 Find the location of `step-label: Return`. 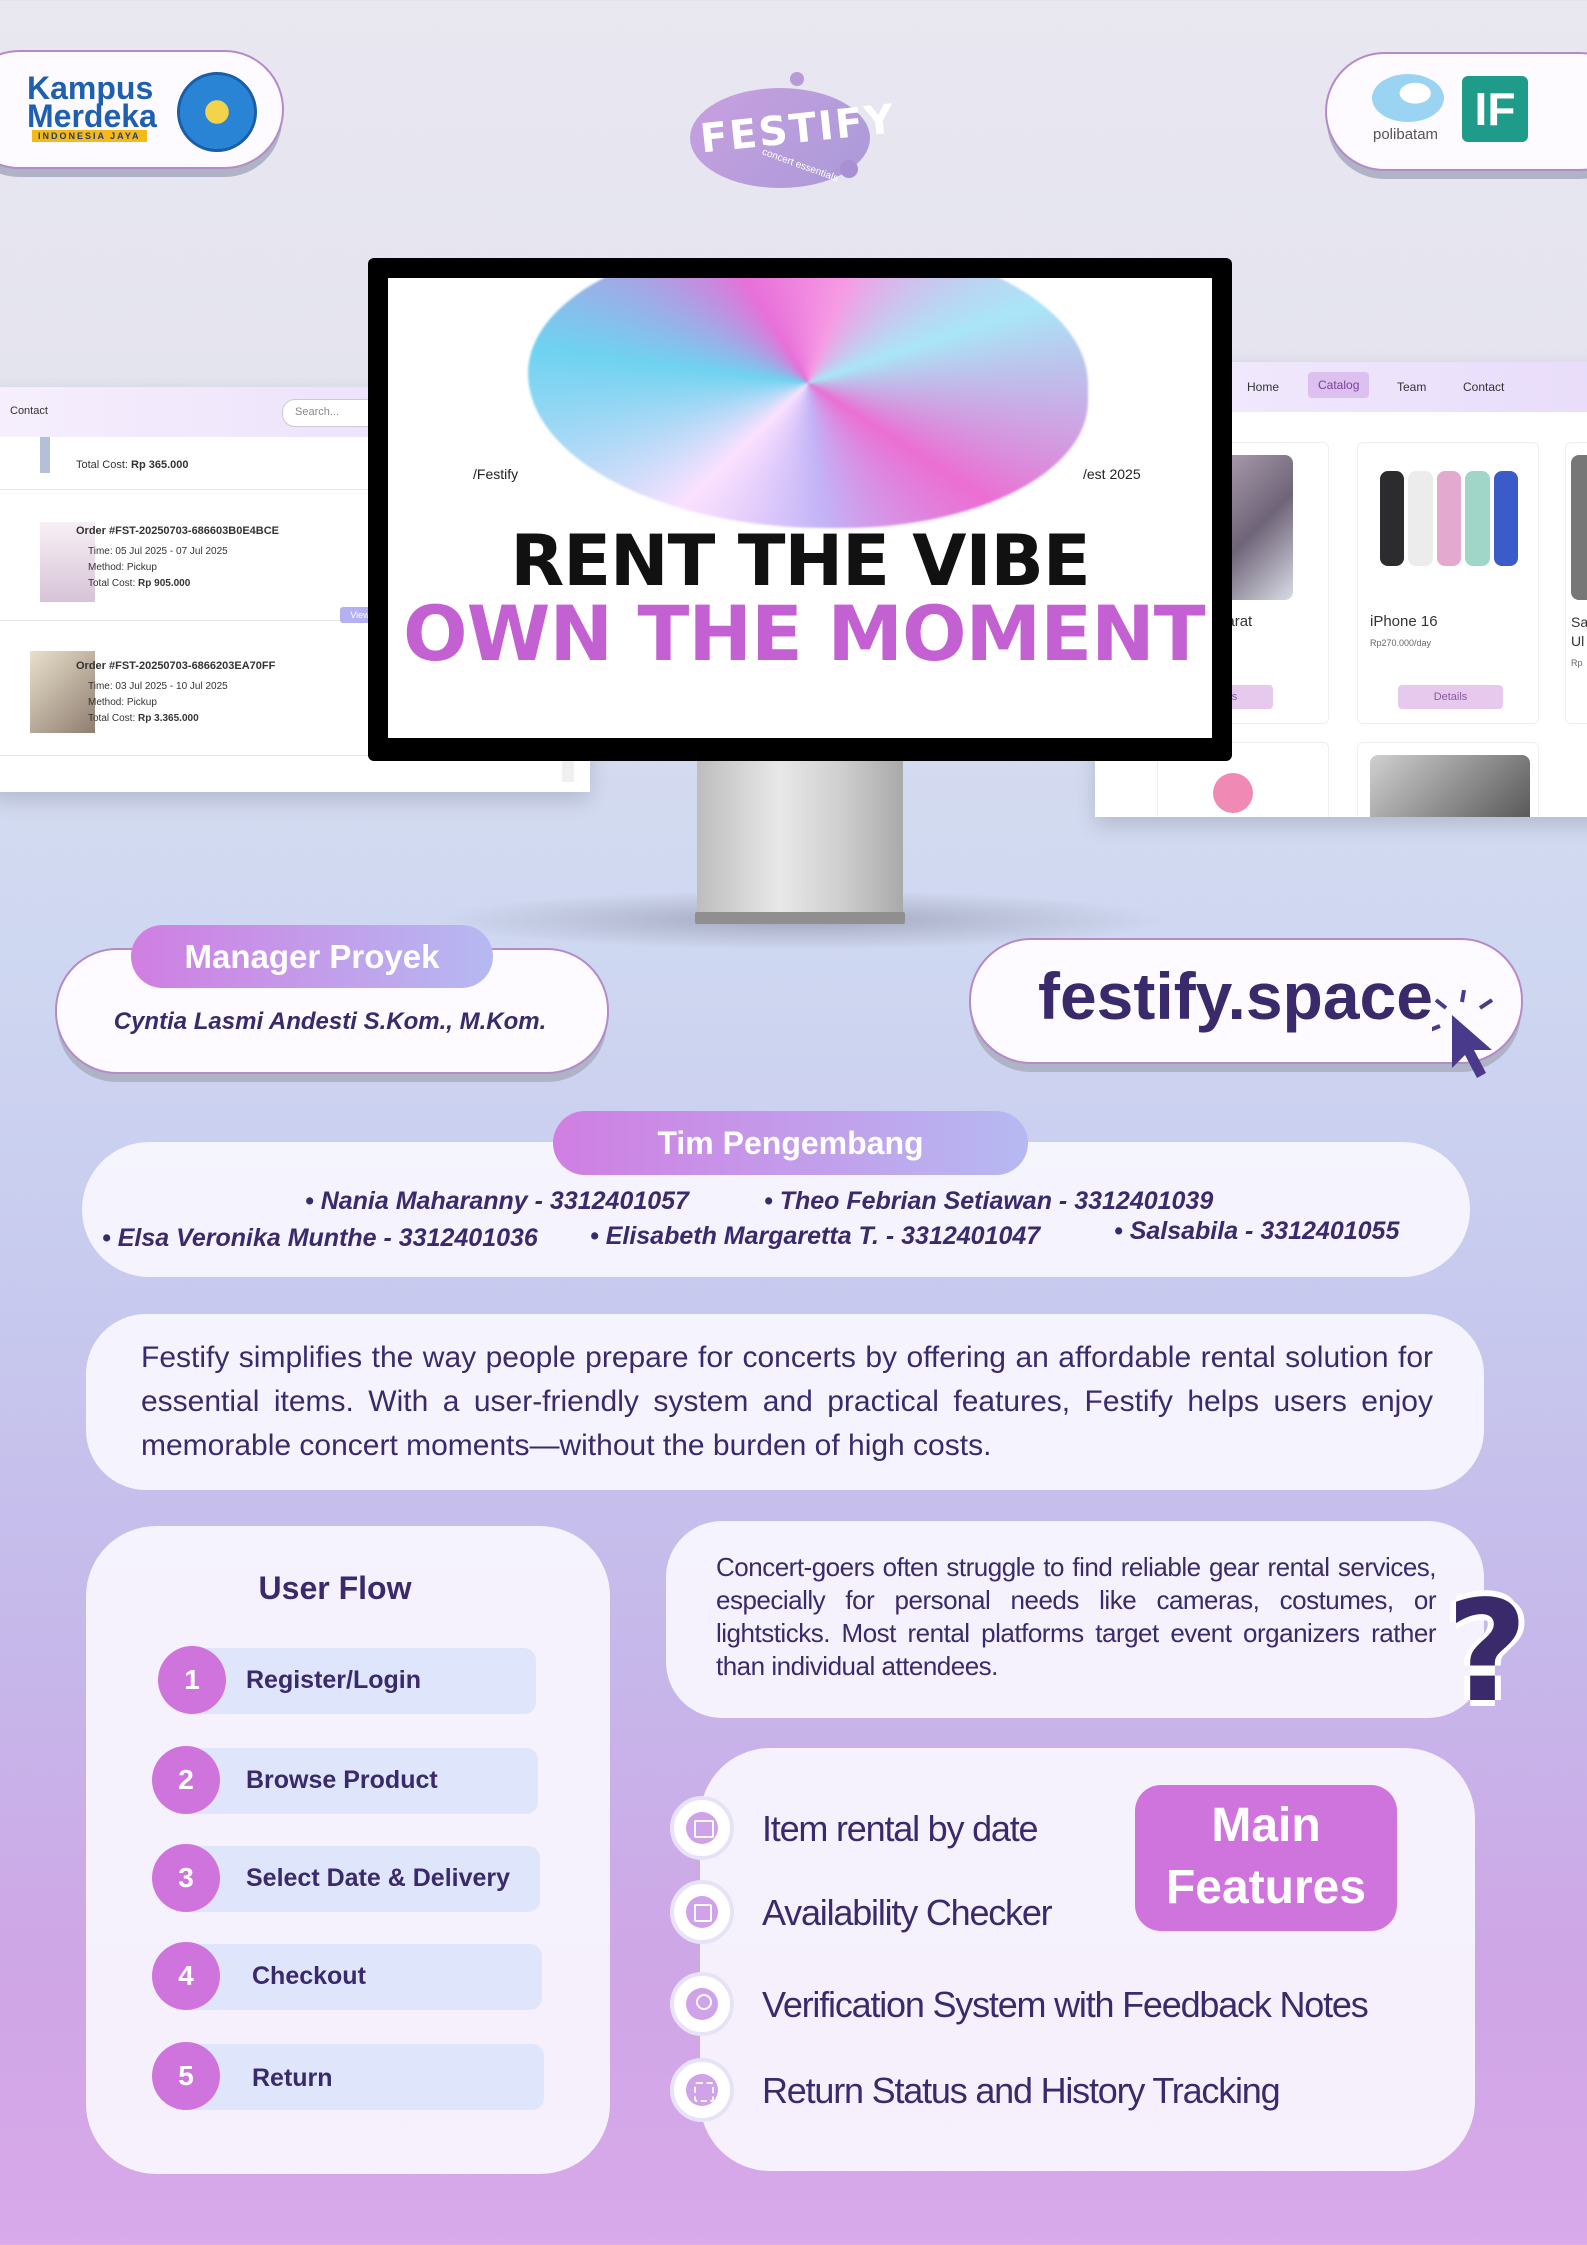

step-label: Return is located at coordinates (292, 2078).